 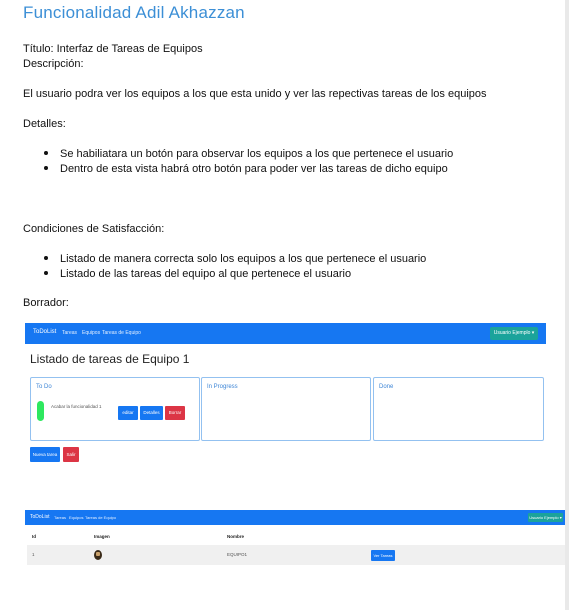 What do you see at coordinates (94, 229) in the screenshot?
I see `doc-condiciones-label: Condiciones de Satisfacción:` at bounding box center [94, 229].